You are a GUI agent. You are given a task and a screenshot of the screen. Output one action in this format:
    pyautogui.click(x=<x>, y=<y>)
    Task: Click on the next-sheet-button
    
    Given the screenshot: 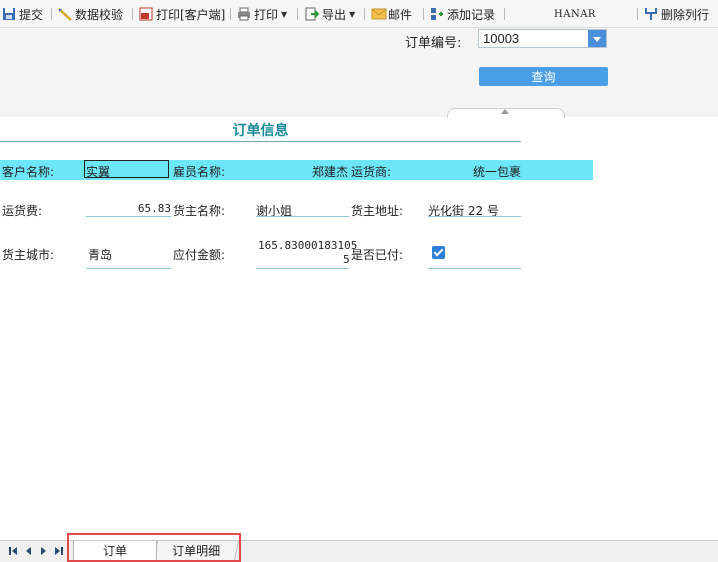 What is the action you would take?
    pyautogui.click(x=45, y=551)
    